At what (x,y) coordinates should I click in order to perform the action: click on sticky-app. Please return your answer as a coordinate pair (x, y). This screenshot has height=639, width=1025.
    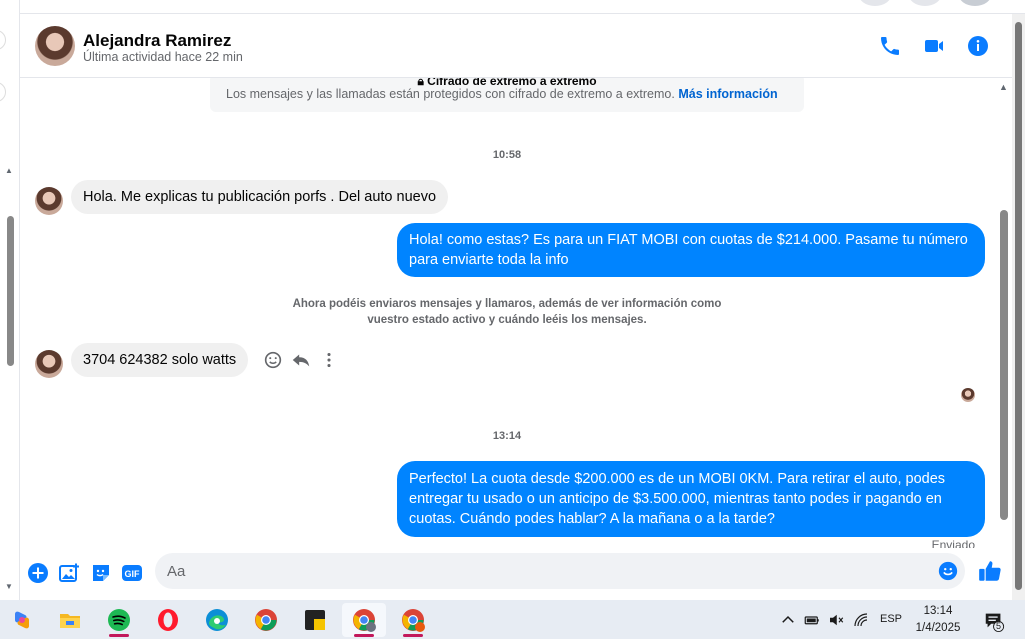
    Looking at the image, I should click on (315, 620).